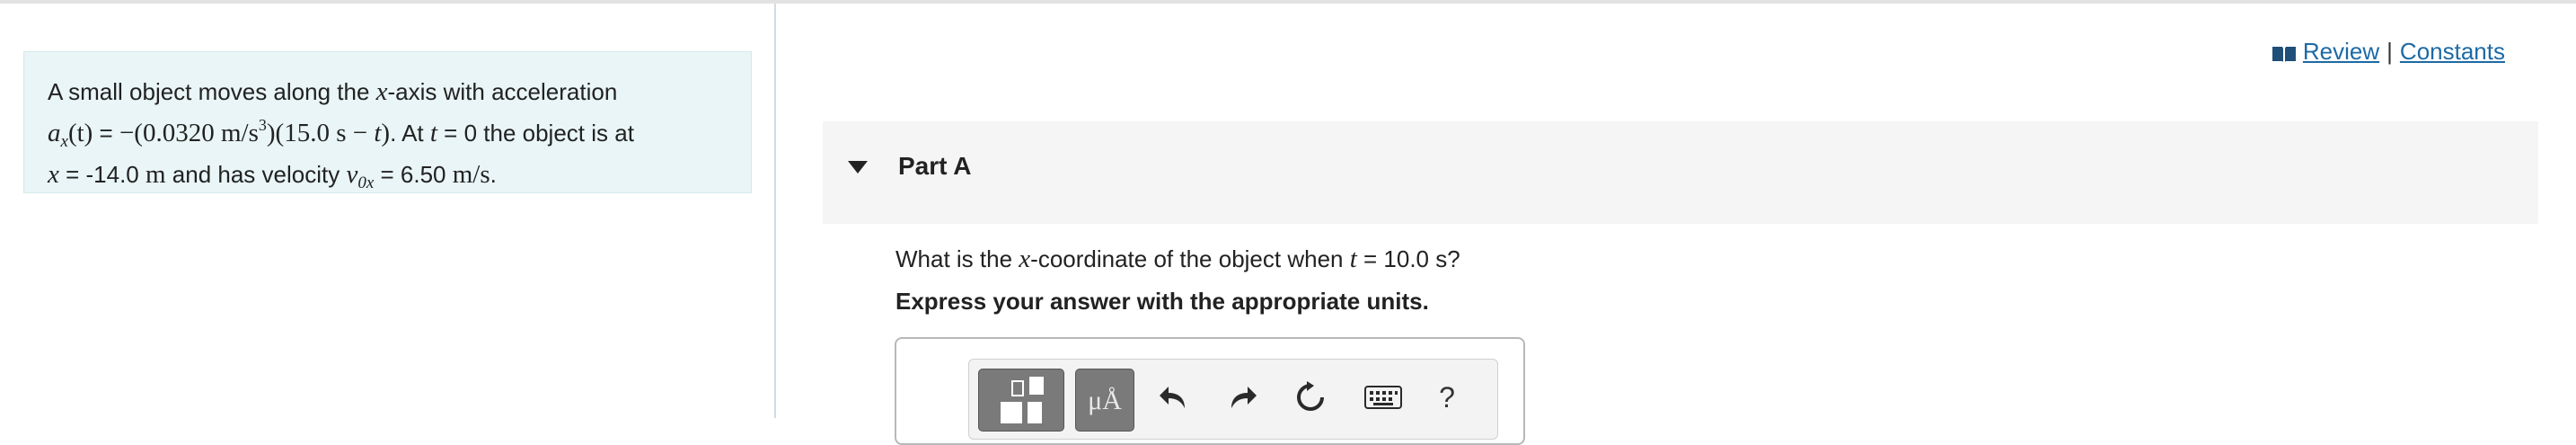  Describe the element at coordinates (64, 141) in the screenshot. I see `math-subscript: x` at that location.